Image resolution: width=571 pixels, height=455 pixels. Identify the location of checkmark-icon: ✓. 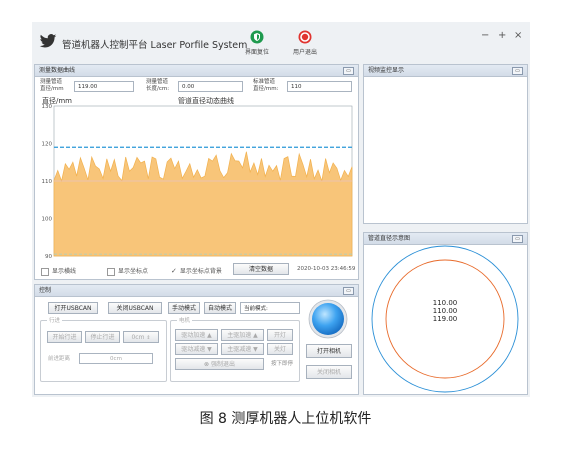
(174, 271).